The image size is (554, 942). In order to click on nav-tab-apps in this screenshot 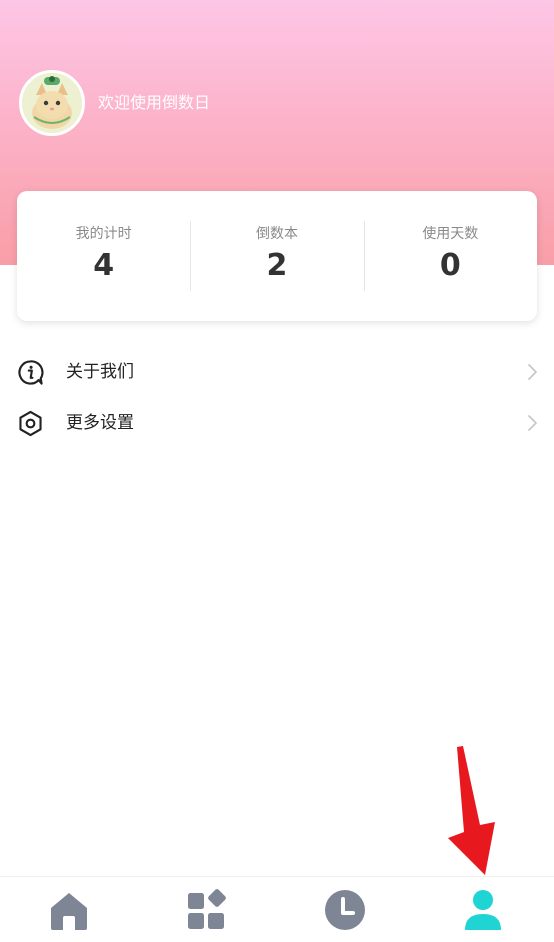, I will do `click(207, 909)`.